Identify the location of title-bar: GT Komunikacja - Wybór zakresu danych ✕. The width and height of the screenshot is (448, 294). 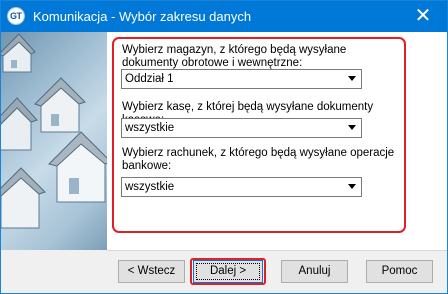
(224, 16).